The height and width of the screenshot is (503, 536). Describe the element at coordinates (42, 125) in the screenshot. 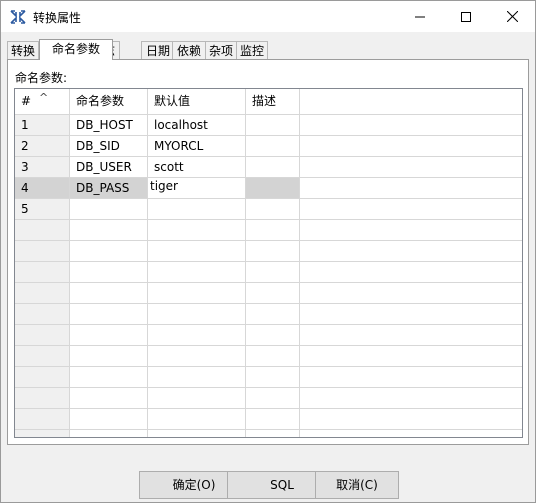

I see `row-number-cell: 1` at that location.